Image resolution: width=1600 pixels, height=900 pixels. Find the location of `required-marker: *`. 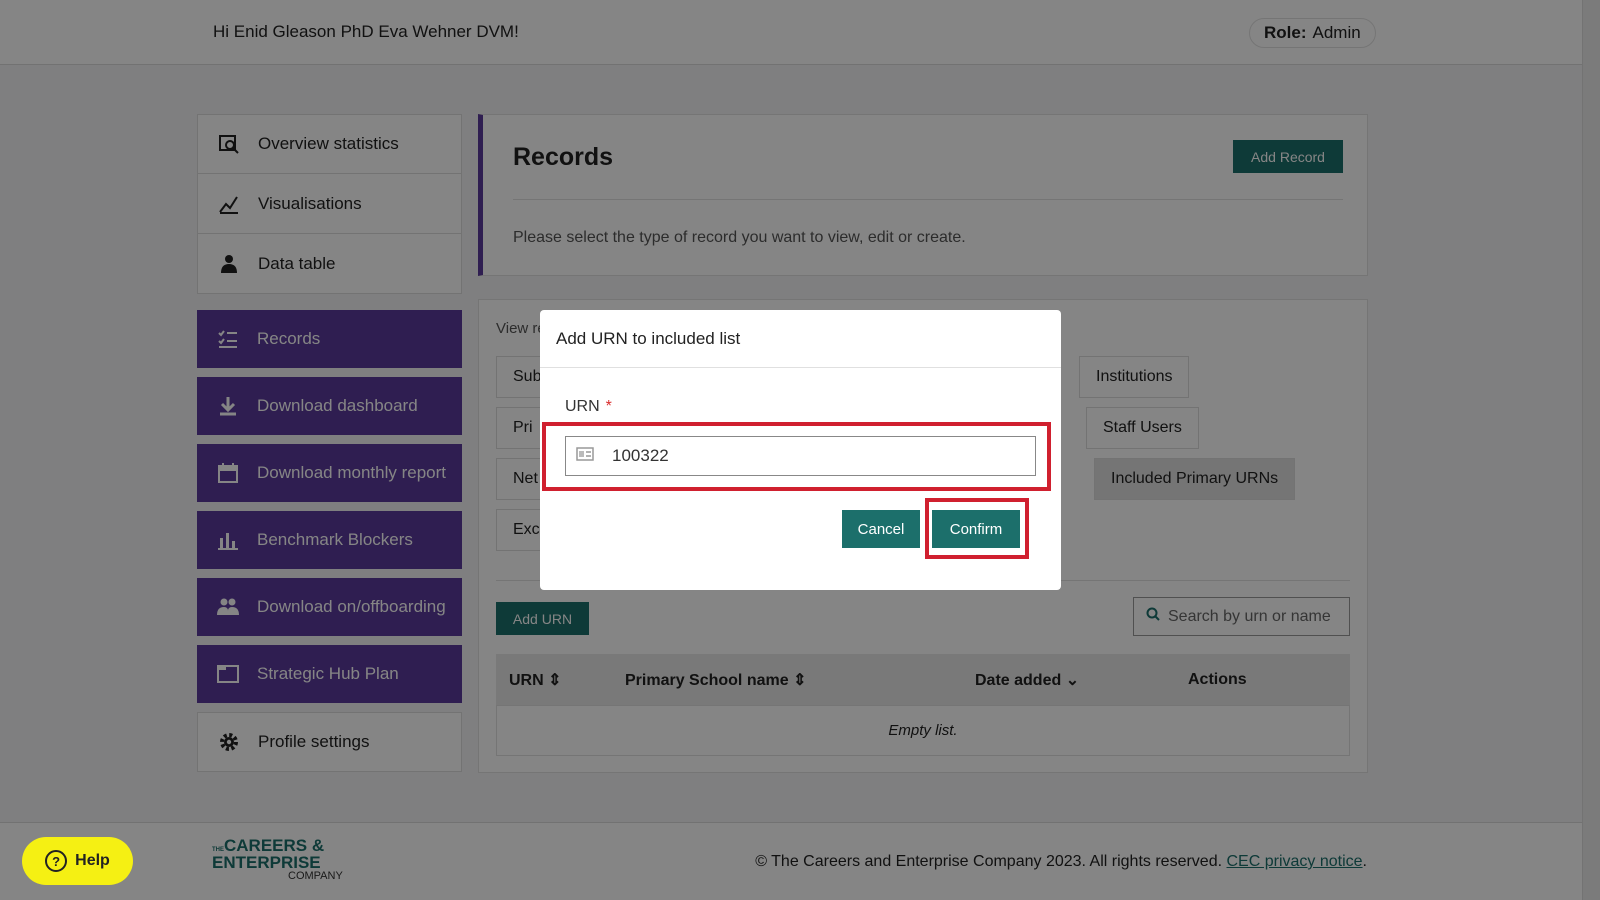

required-marker: * is located at coordinates (608, 406).